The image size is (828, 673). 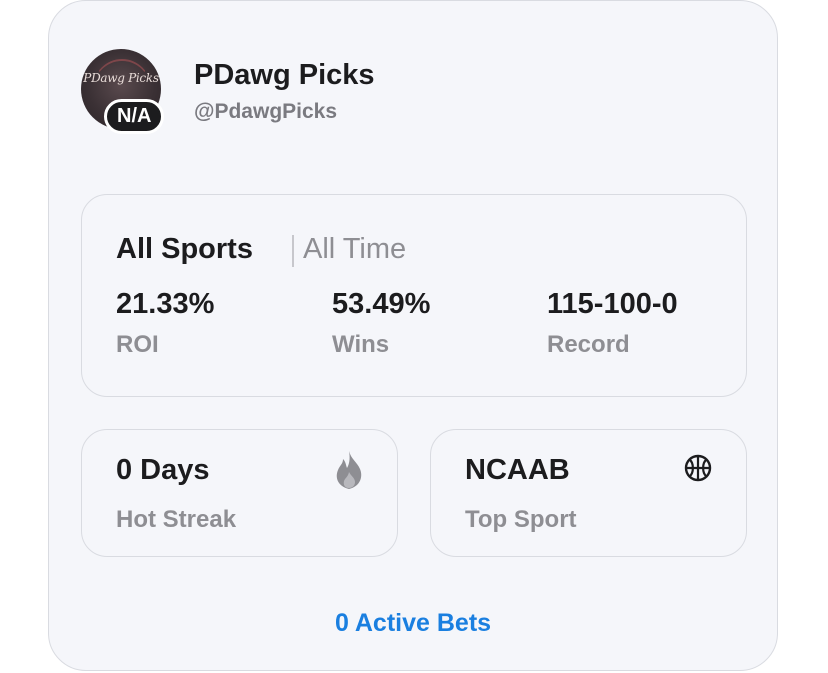 What do you see at coordinates (184, 249) in the screenshot?
I see `sport-filter: All Sports` at bounding box center [184, 249].